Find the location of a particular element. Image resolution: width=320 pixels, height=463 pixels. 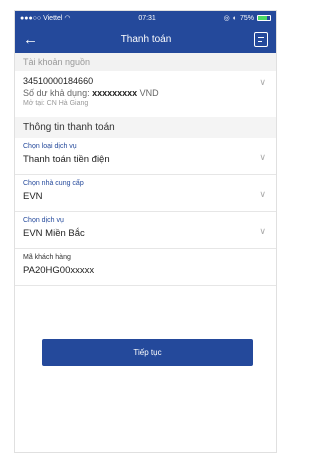

service-select: Chọn dịch vụ EVN Miền Bắc ∨ is located at coordinates (145, 230).